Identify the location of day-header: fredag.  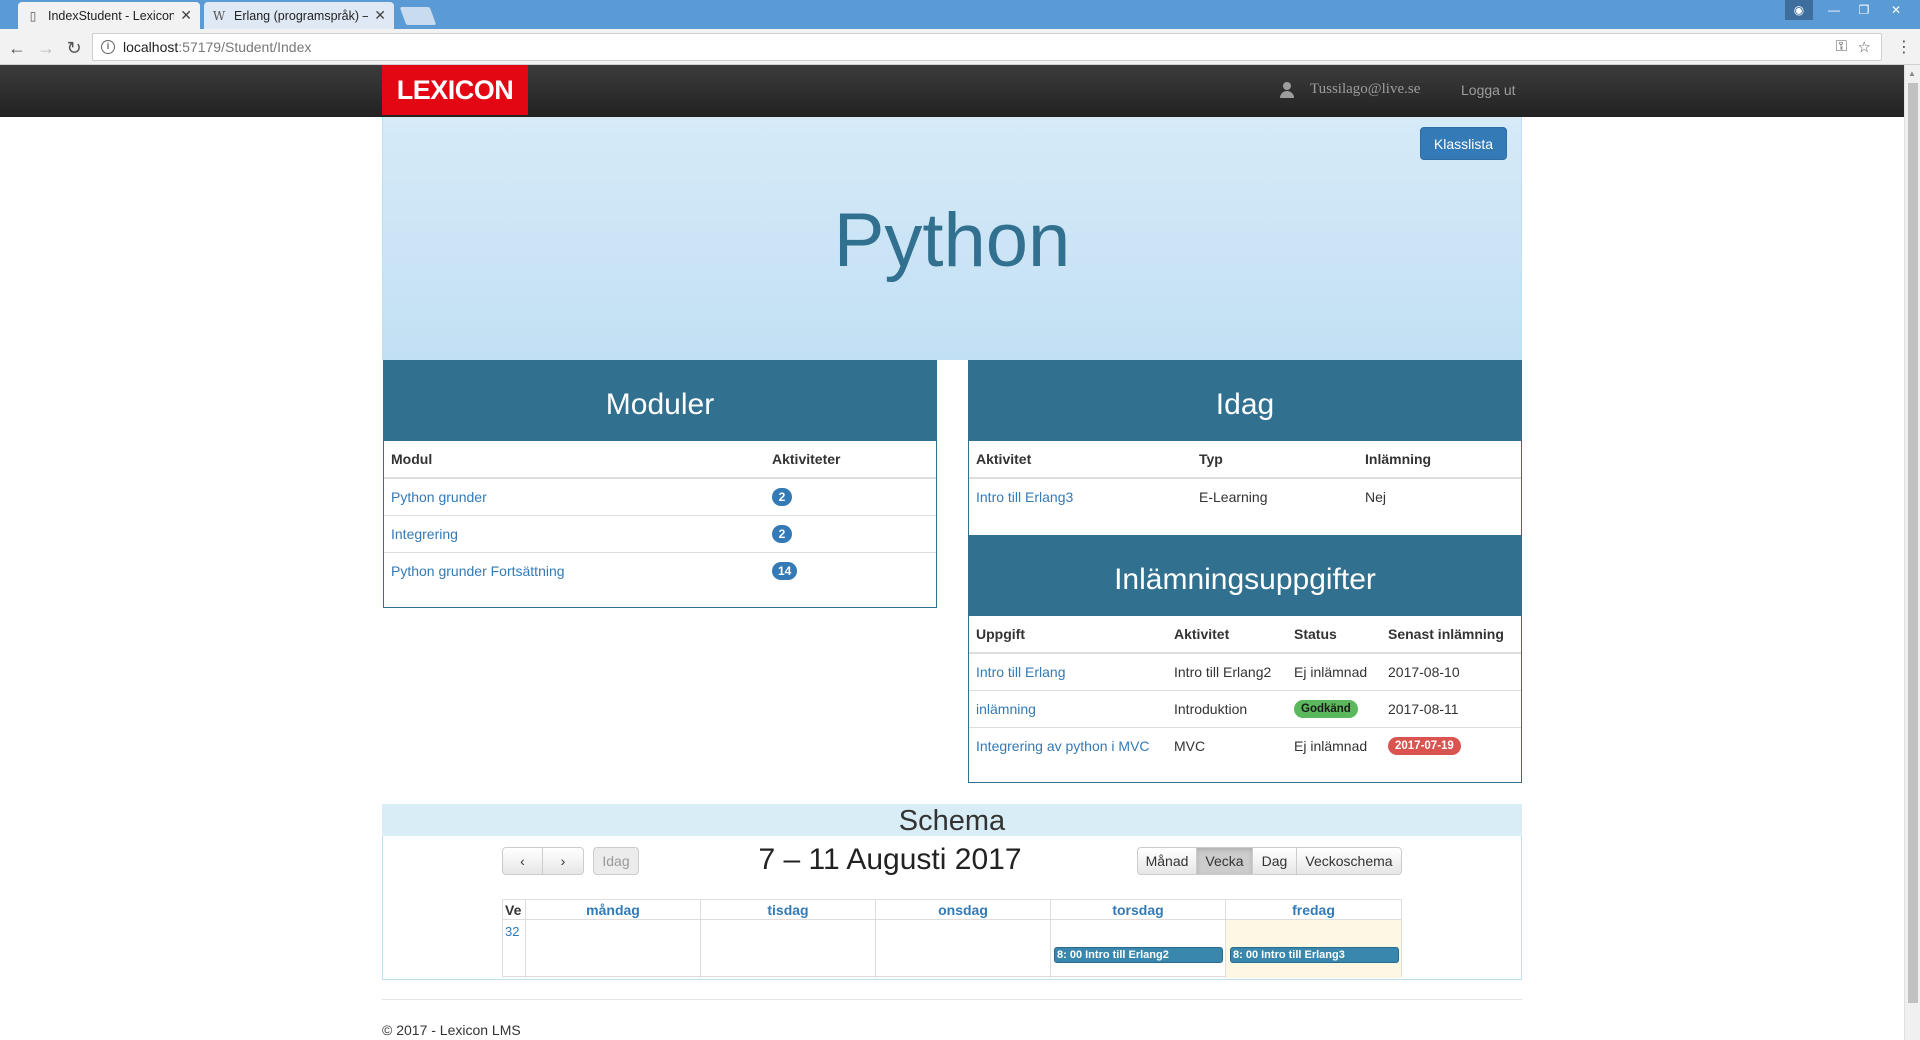
(1313, 910).